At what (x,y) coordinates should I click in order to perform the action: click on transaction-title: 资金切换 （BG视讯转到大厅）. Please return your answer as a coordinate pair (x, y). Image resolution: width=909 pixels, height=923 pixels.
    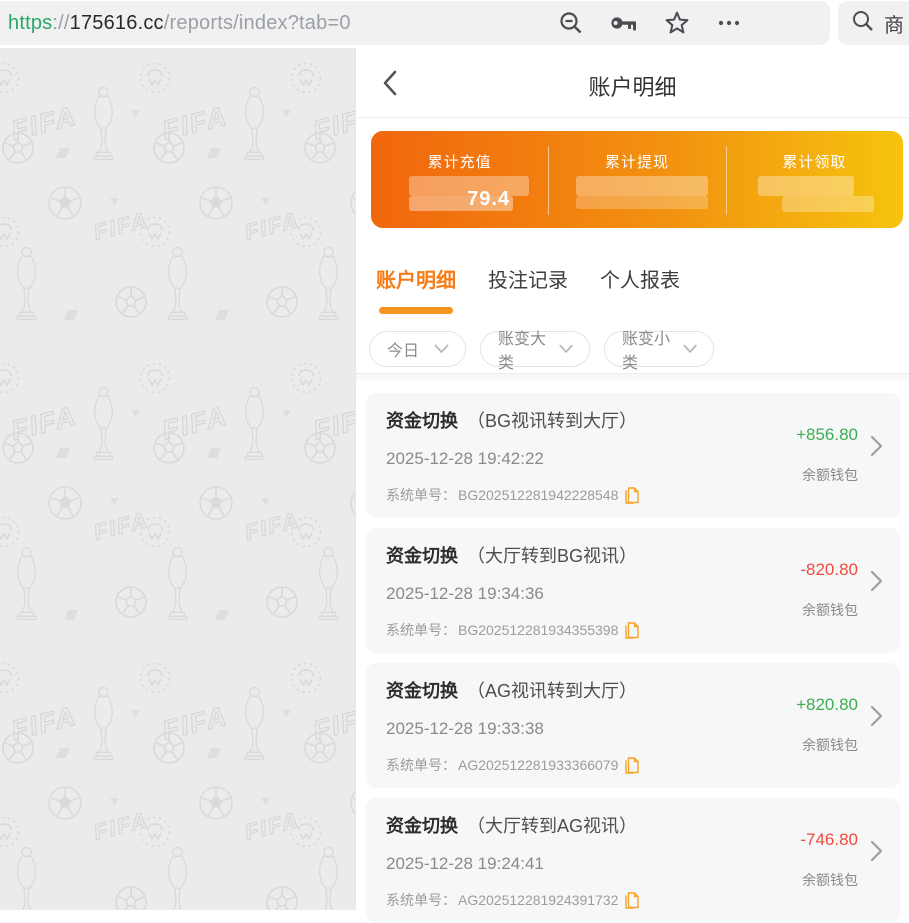
    Looking at the image, I should click on (511, 420).